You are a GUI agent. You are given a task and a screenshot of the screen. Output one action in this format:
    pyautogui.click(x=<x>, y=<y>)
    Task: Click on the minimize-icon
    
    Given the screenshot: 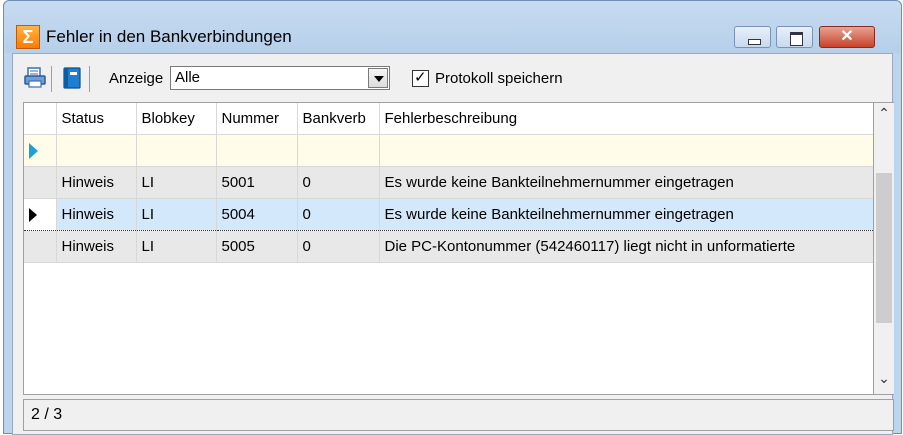 What is the action you would take?
    pyautogui.click(x=752, y=37)
    